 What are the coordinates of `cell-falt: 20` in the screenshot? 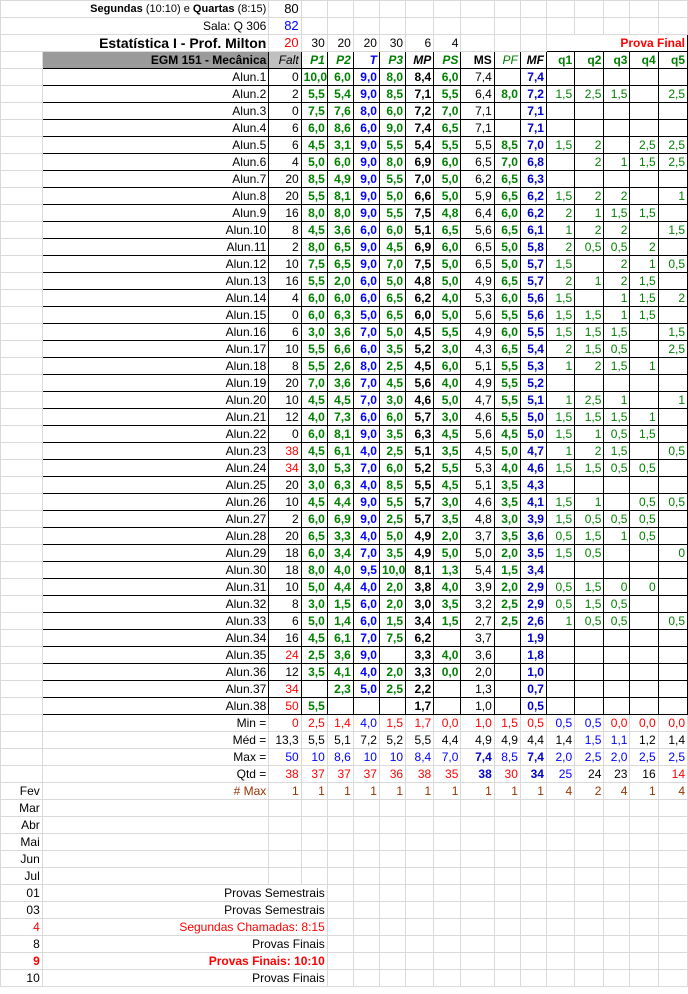 It's located at (285, 196).